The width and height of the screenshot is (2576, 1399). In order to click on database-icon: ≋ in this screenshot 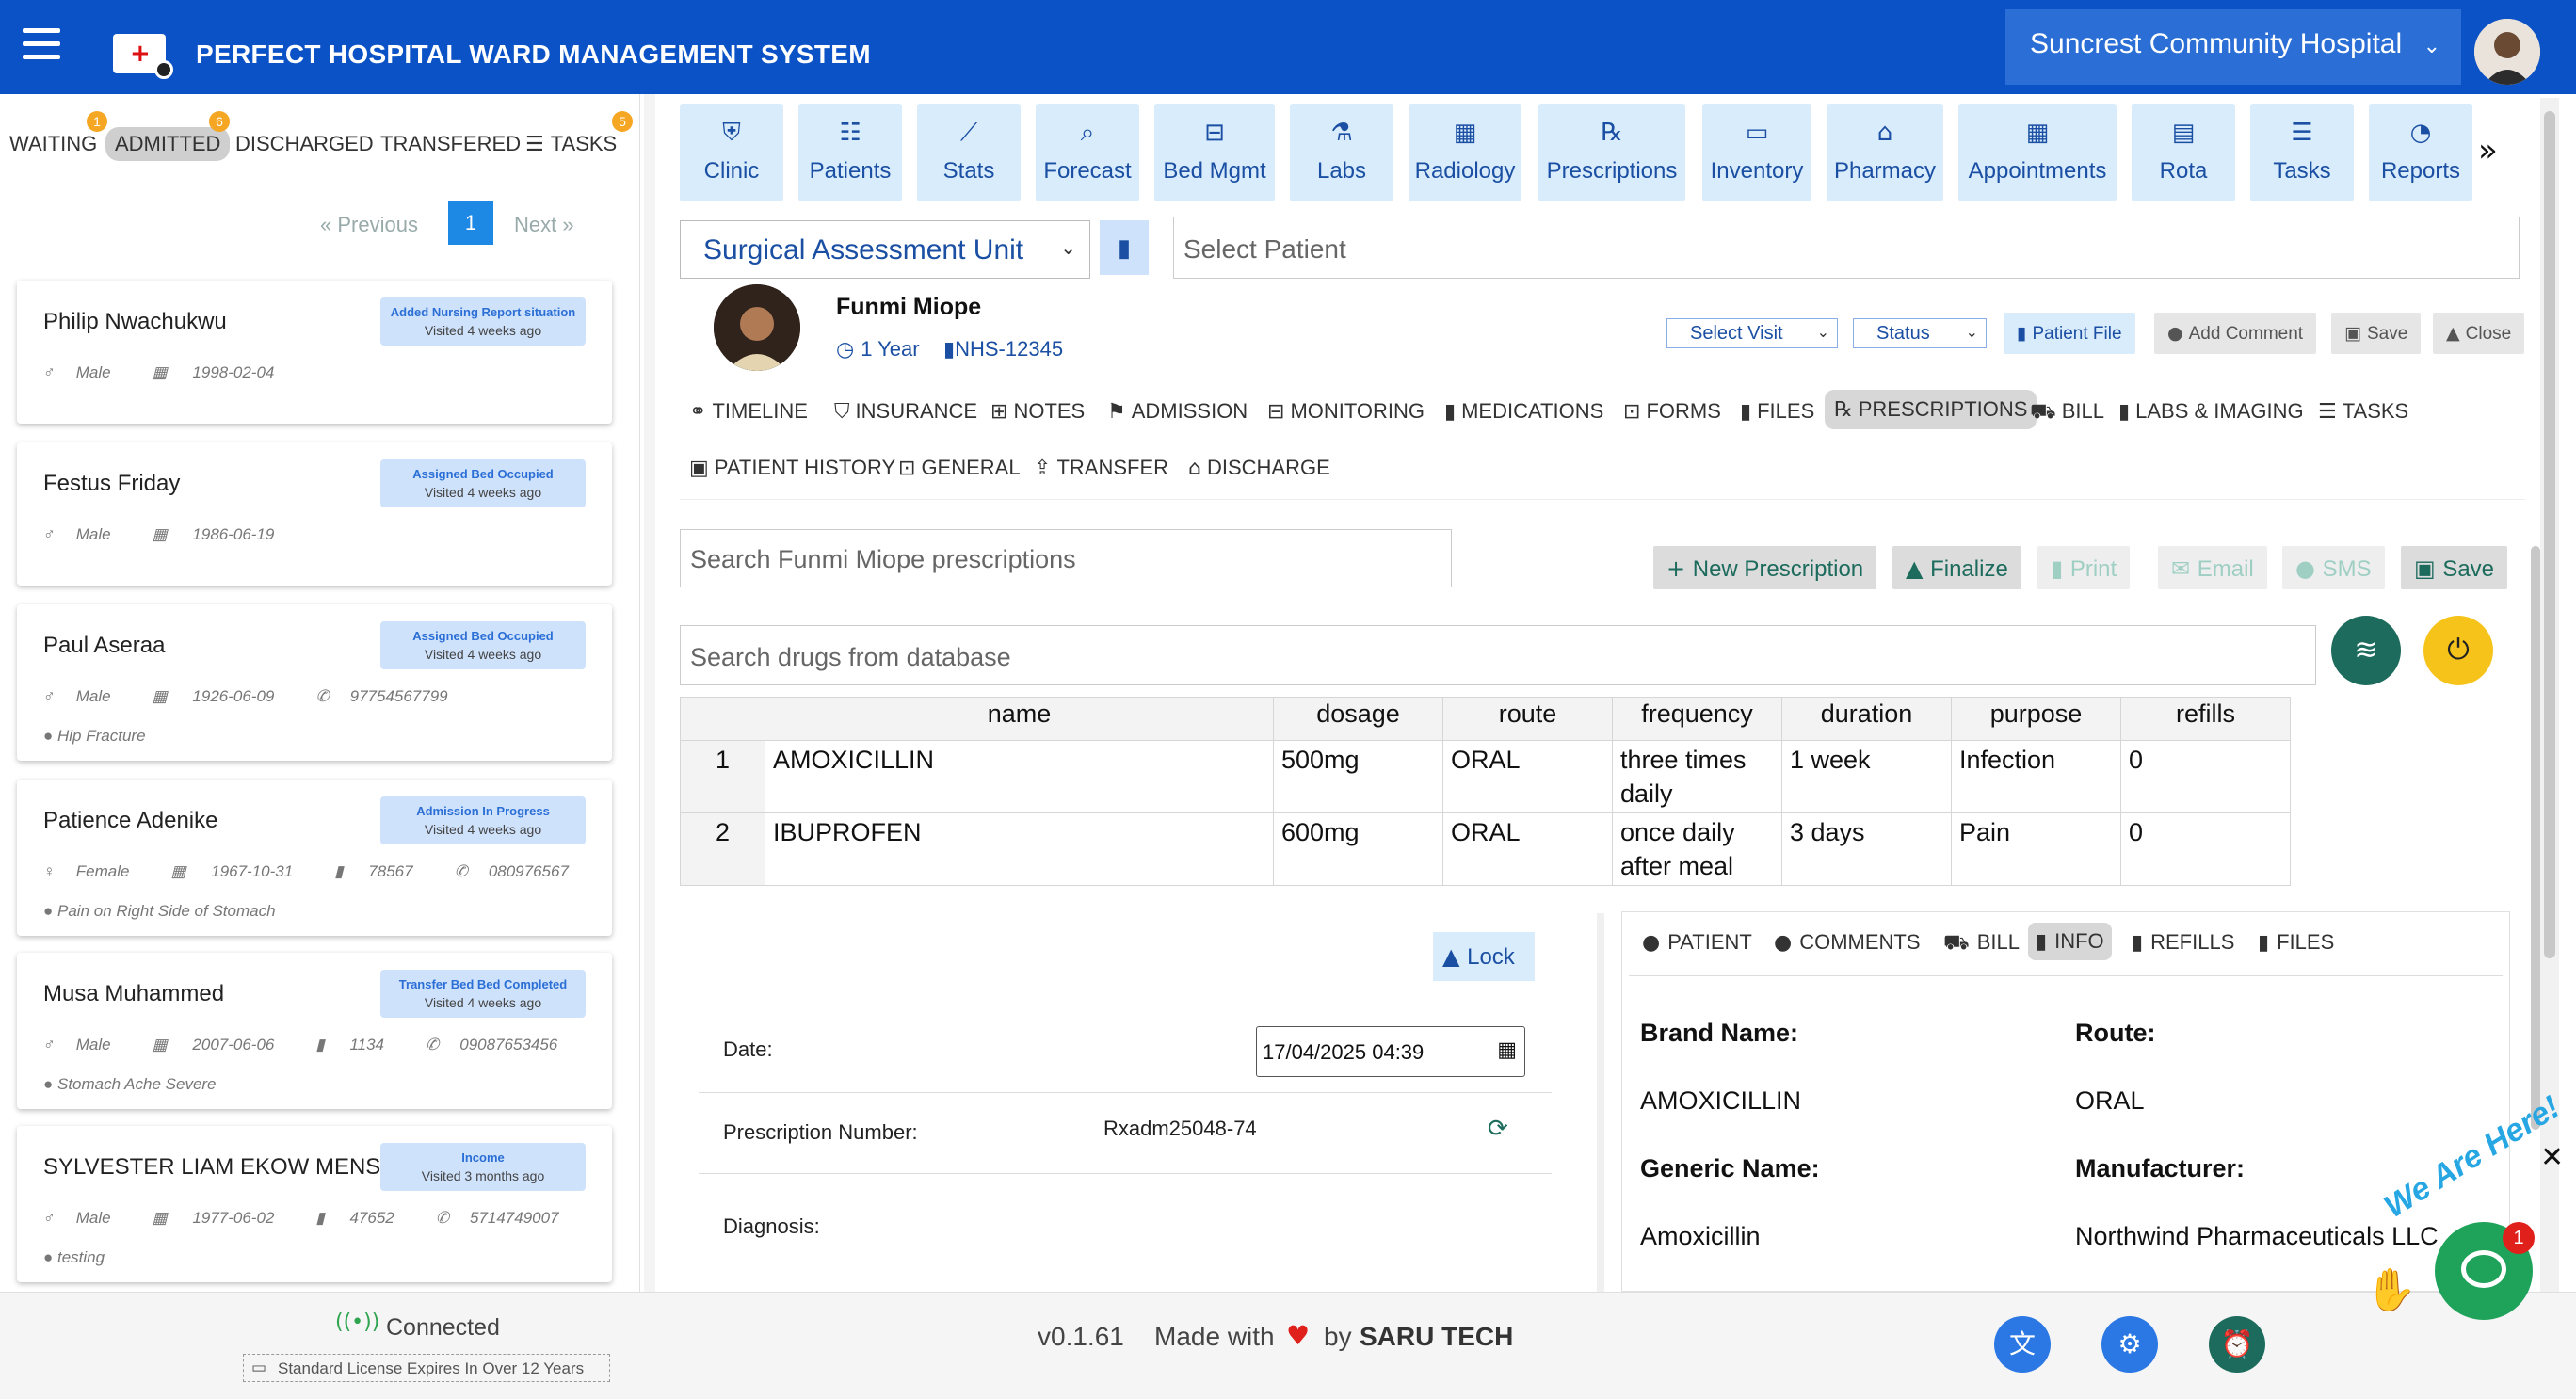, I will do `click(2366, 650)`.